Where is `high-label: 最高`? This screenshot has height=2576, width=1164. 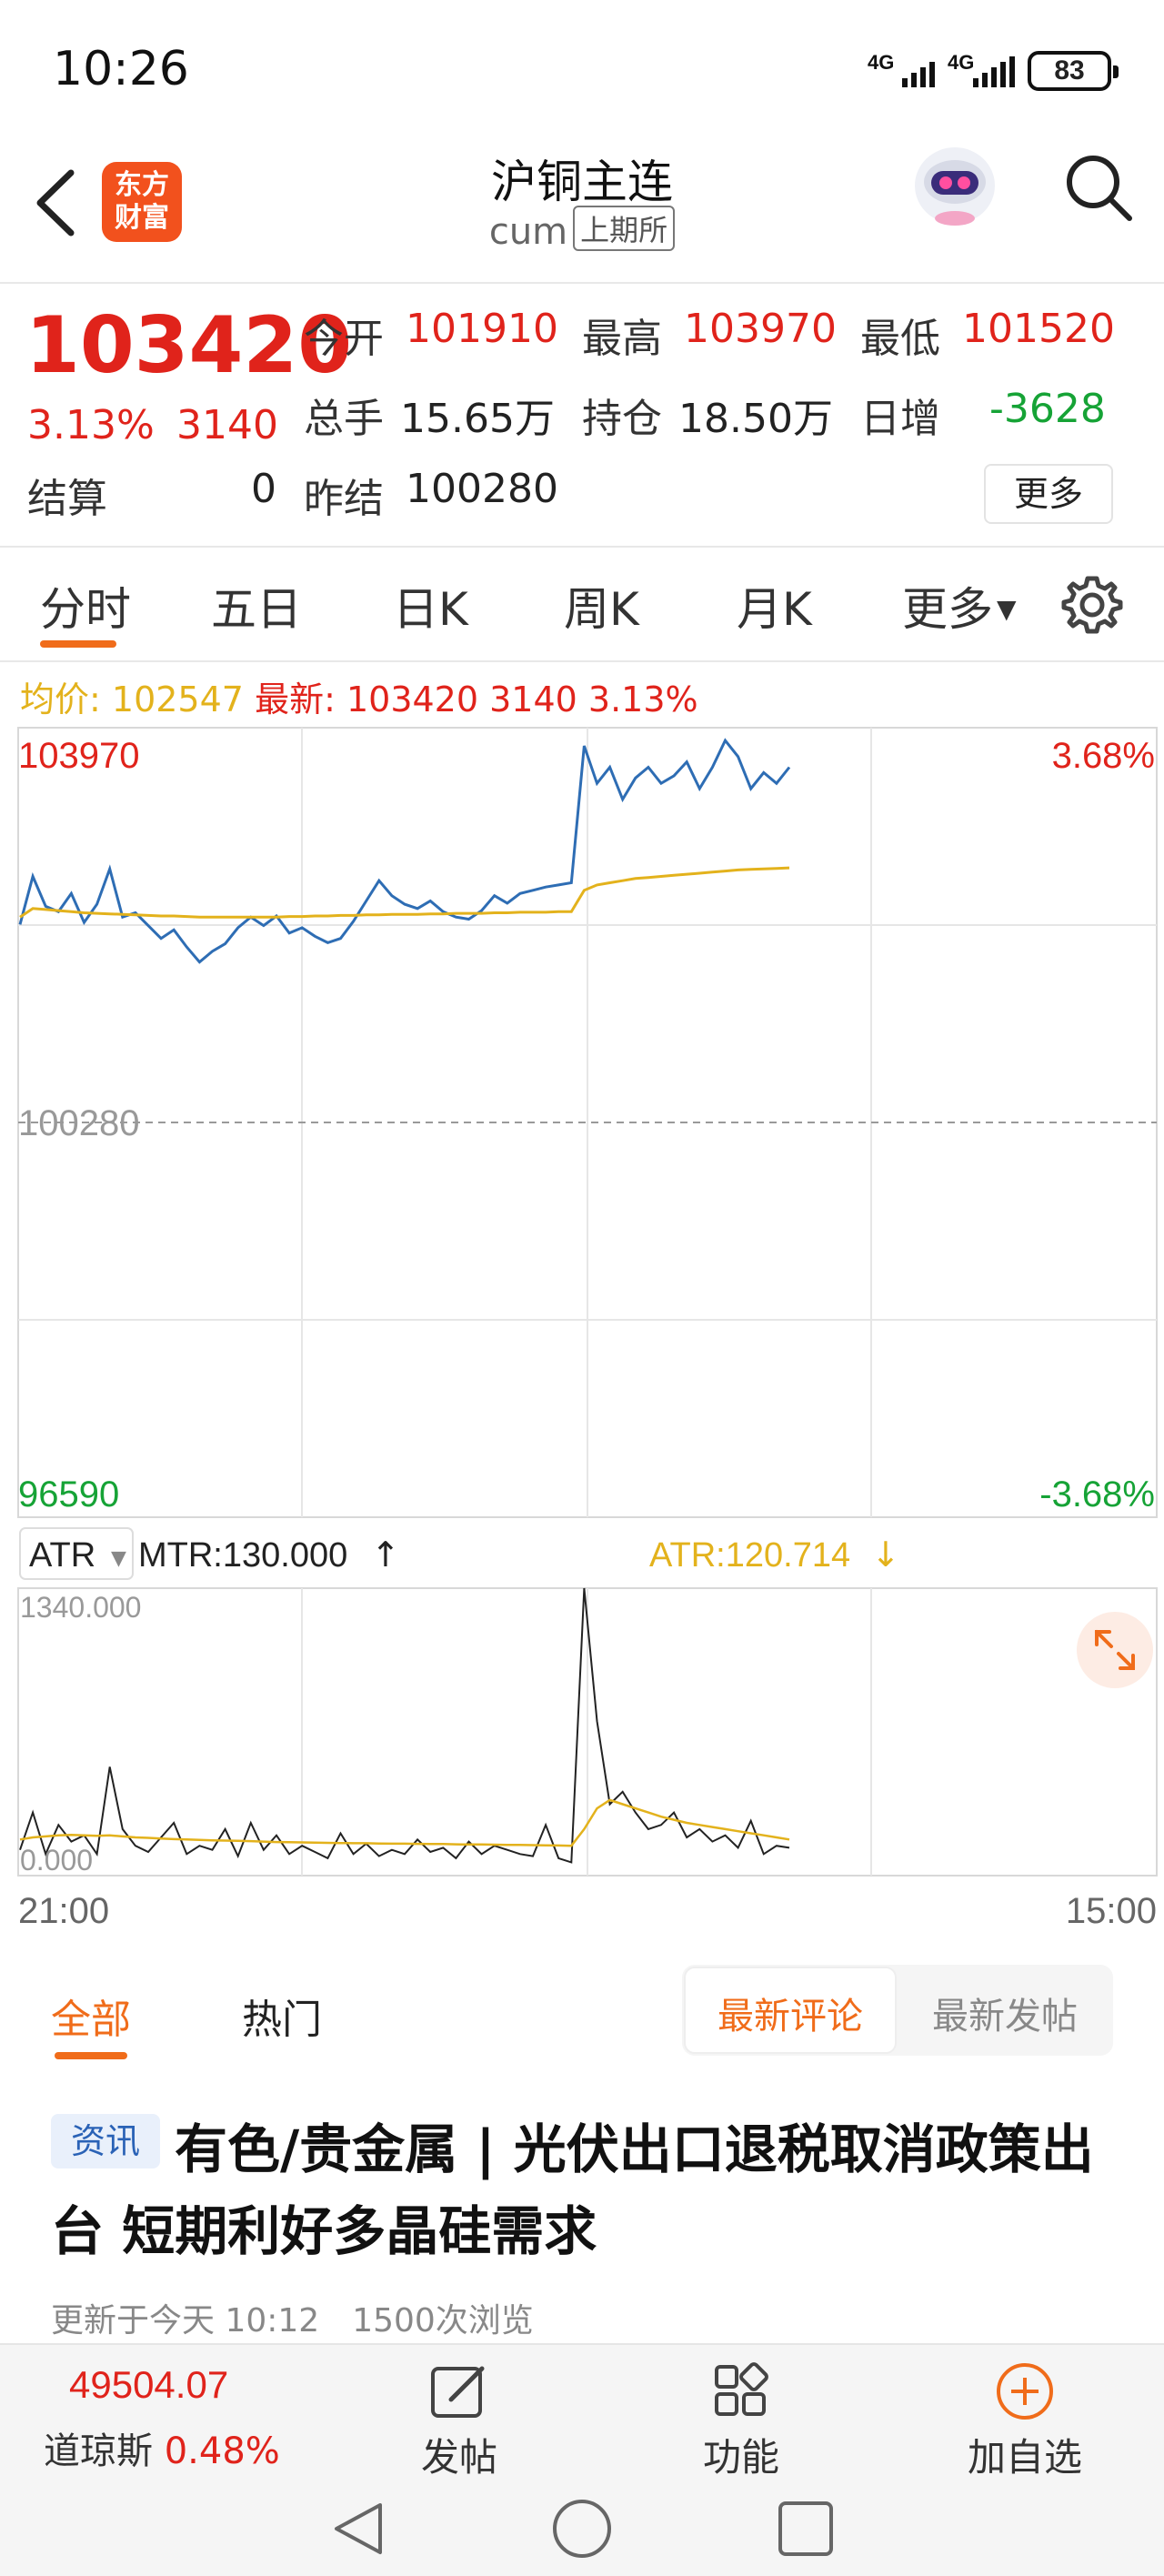
high-label: 最高 is located at coordinates (622, 339).